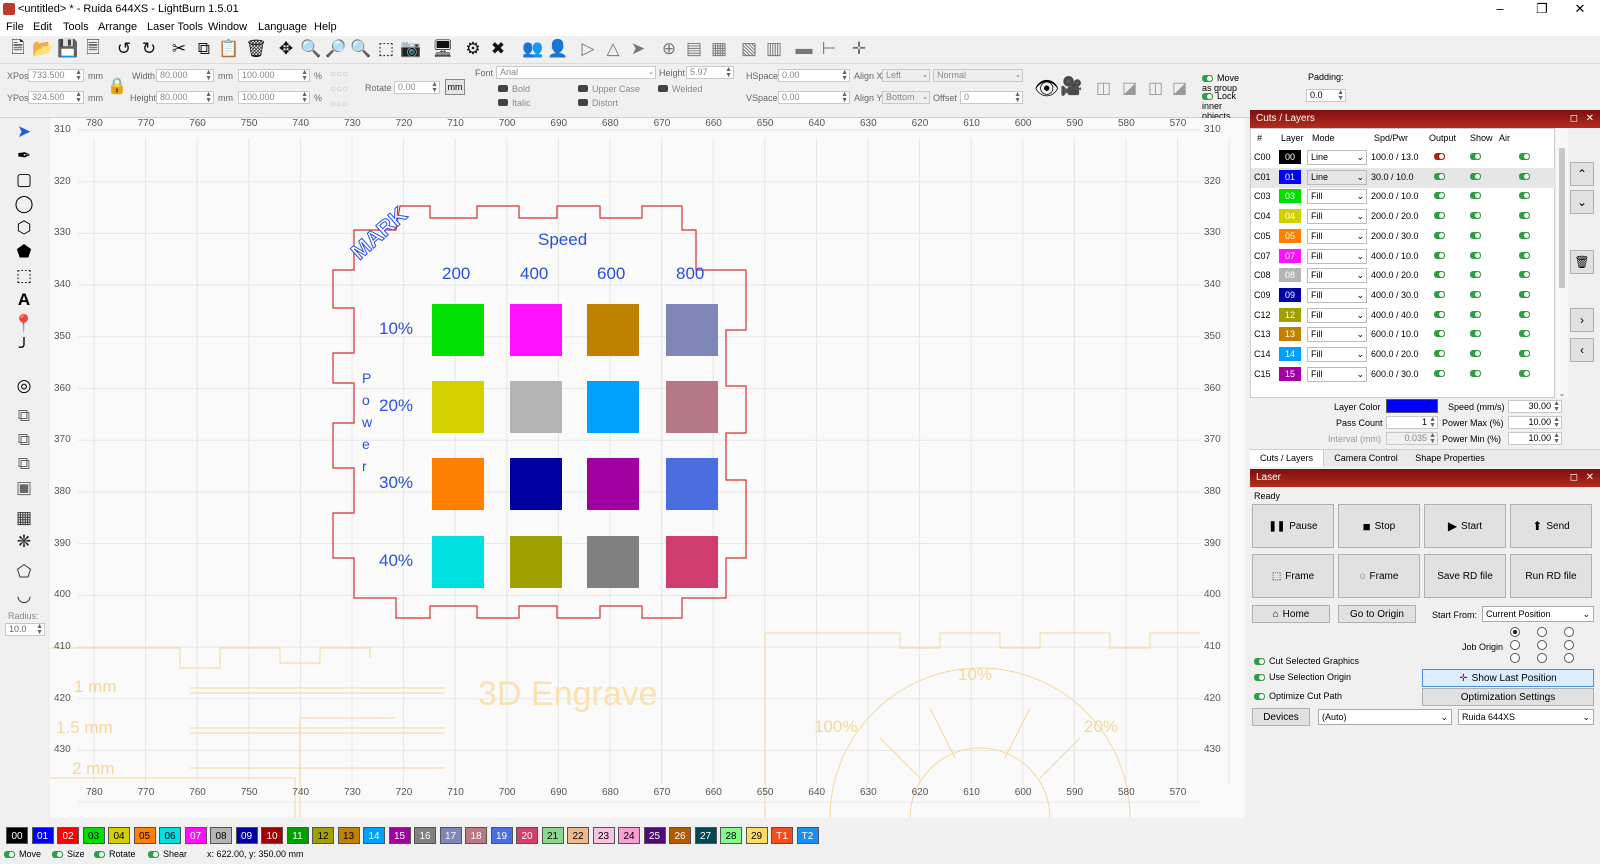  I want to click on layer-swatch-20: 20, so click(527, 835).